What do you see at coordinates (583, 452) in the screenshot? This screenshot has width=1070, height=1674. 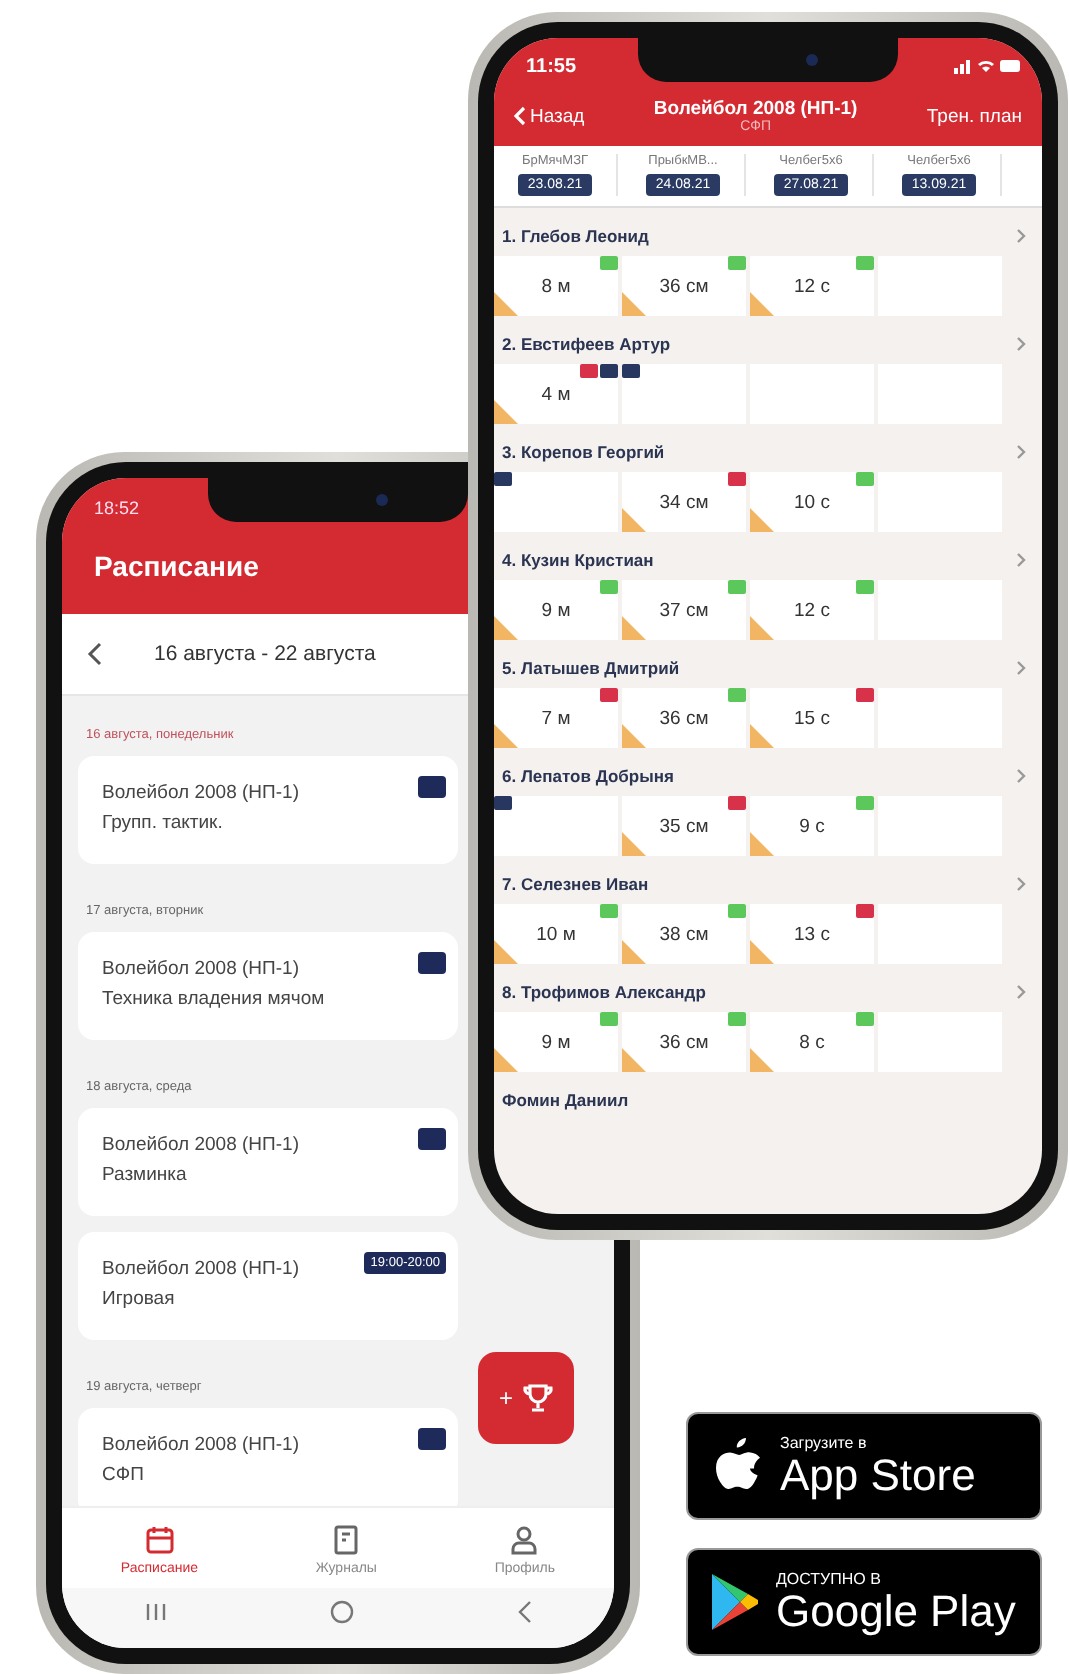 I see `athlete-name: 3. Корепов Георгий` at bounding box center [583, 452].